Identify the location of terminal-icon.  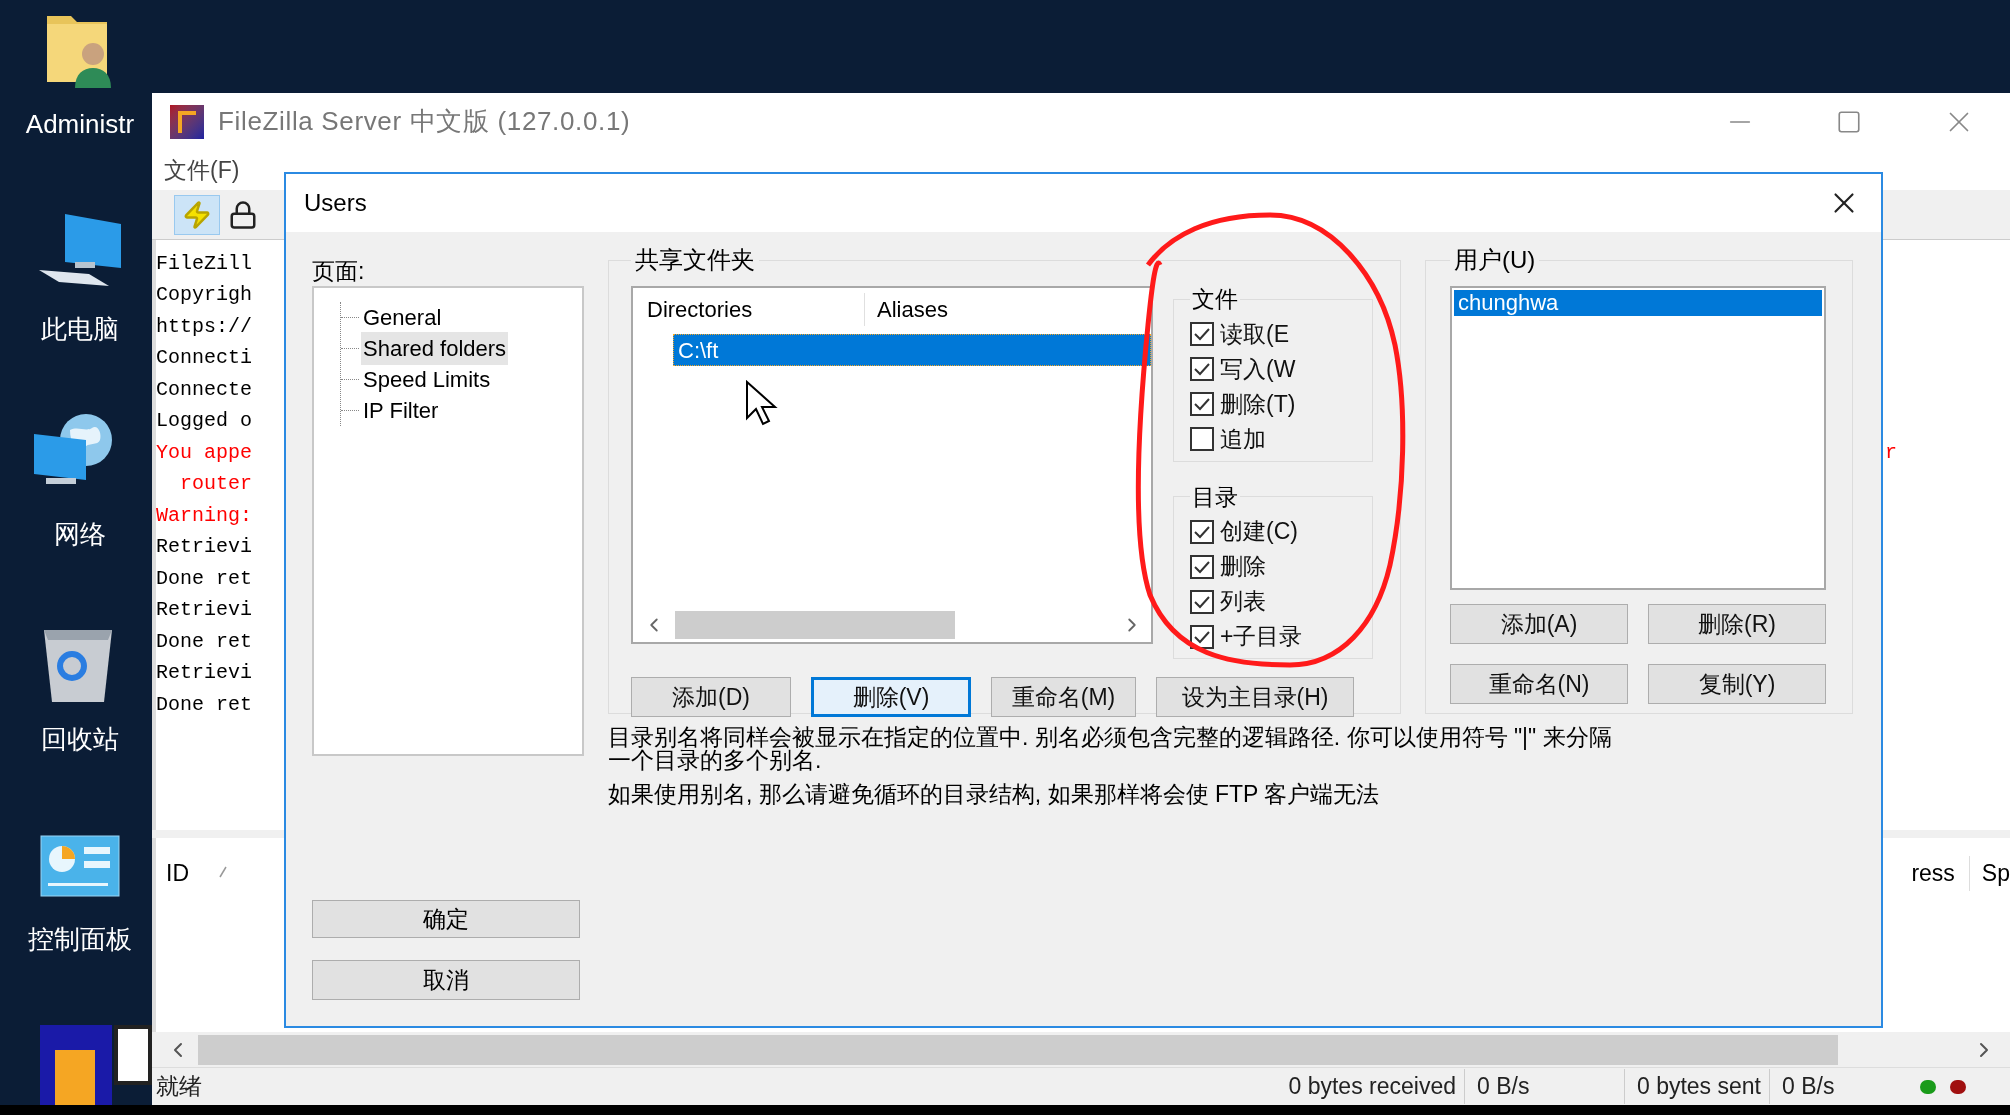
(133, 1055).